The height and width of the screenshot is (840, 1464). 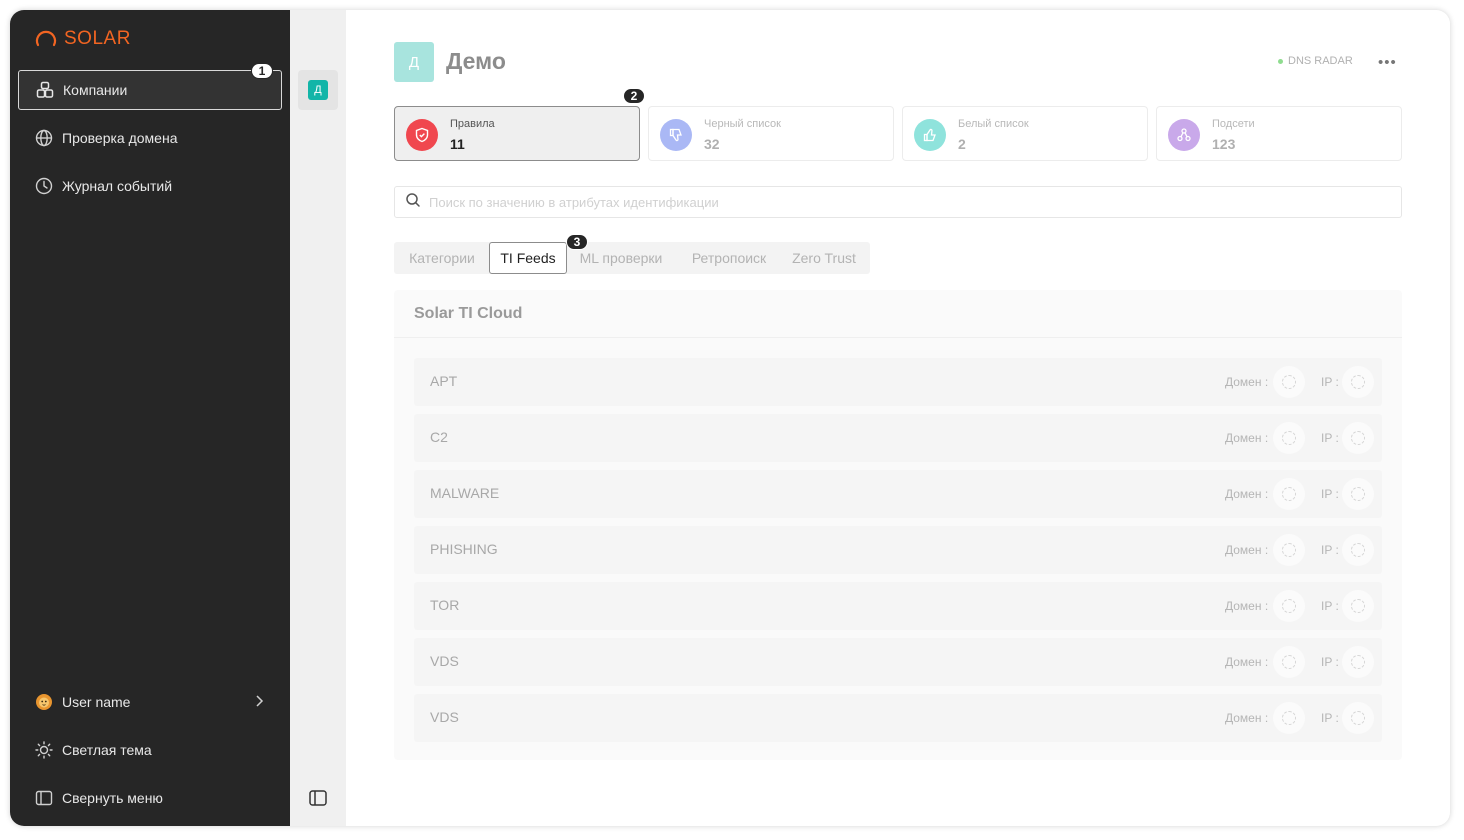 What do you see at coordinates (476, 61) in the screenshot?
I see `page-title: Демо` at bounding box center [476, 61].